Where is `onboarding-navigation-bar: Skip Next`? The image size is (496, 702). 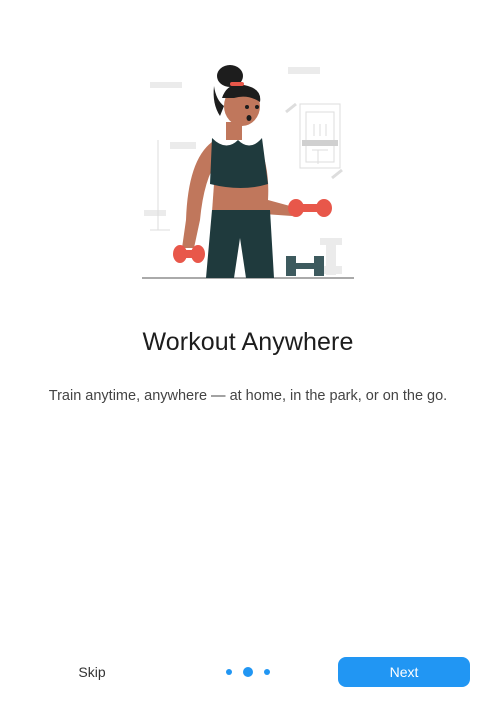 onboarding-navigation-bar: Skip Next is located at coordinates (248, 672).